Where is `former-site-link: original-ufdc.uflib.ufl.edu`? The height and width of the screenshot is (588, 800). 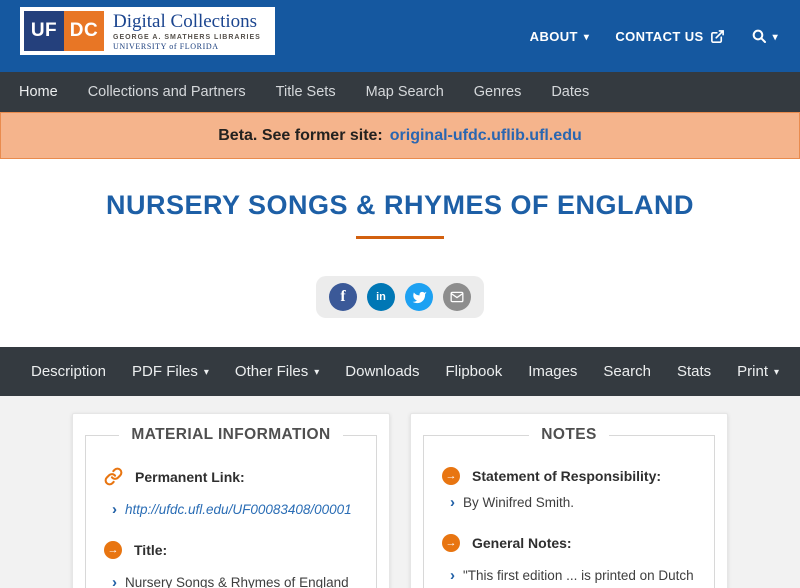 former-site-link: original-ufdc.uflib.ufl.edu is located at coordinates (486, 136).